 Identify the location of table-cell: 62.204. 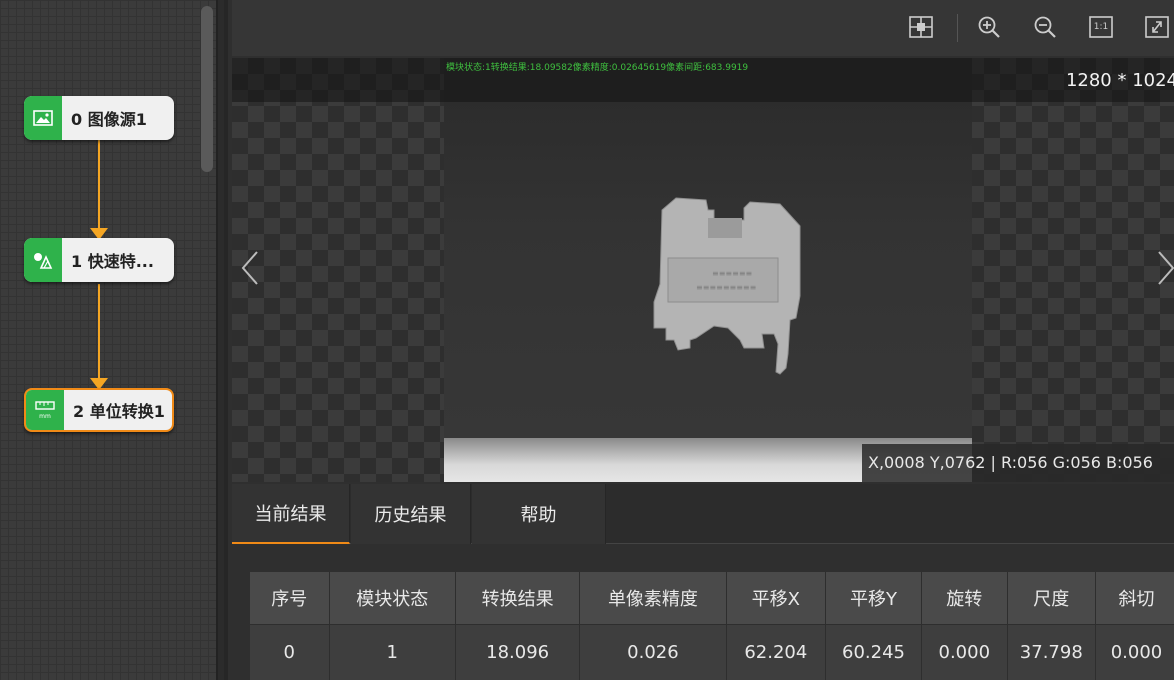
(776, 651).